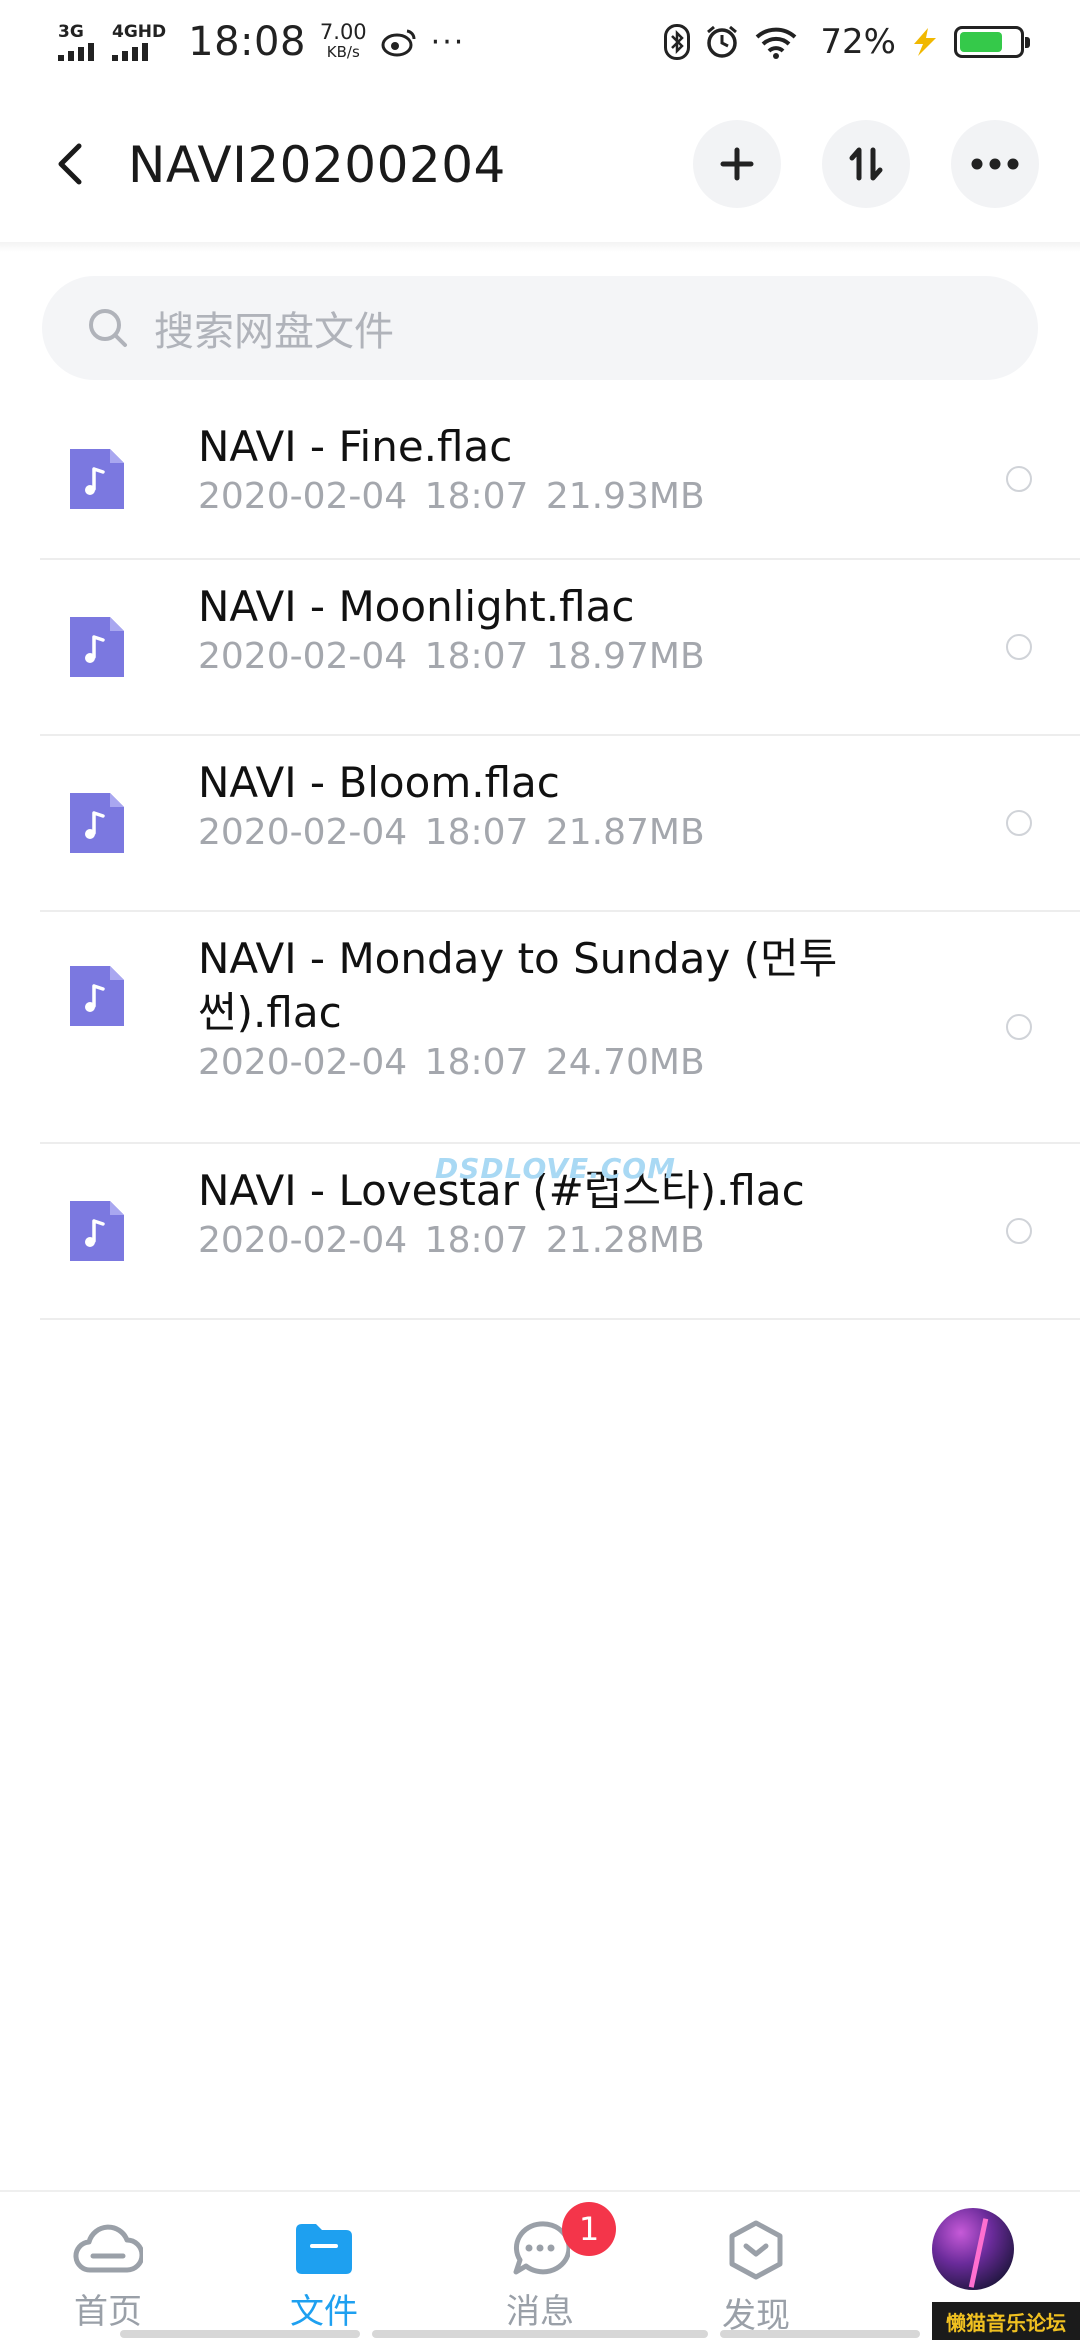  What do you see at coordinates (108, 328) in the screenshot?
I see `search-icon` at bounding box center [108, 328].